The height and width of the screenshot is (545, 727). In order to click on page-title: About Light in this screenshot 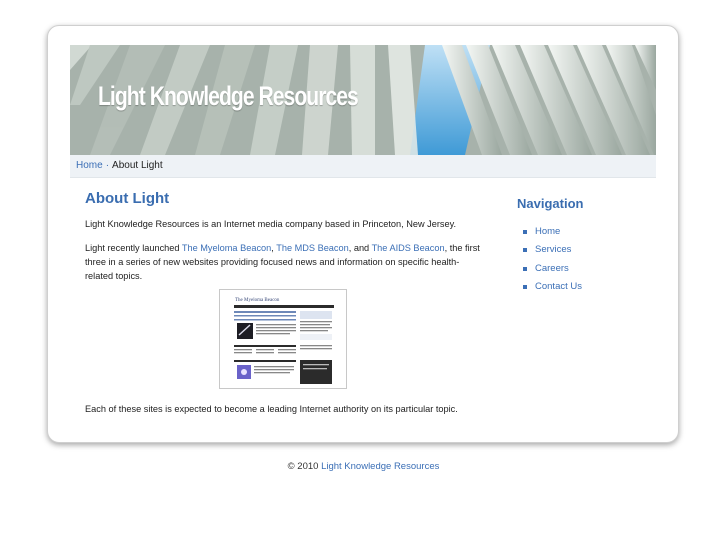, I will do `click(127, 198)`.